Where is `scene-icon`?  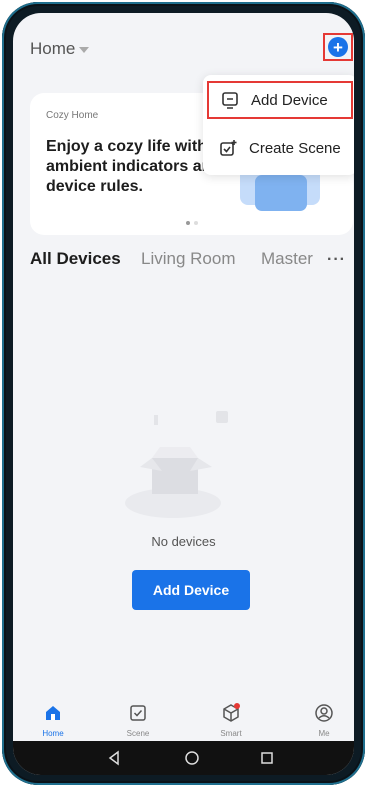
scene-icon is located at coordinates (138, 713).